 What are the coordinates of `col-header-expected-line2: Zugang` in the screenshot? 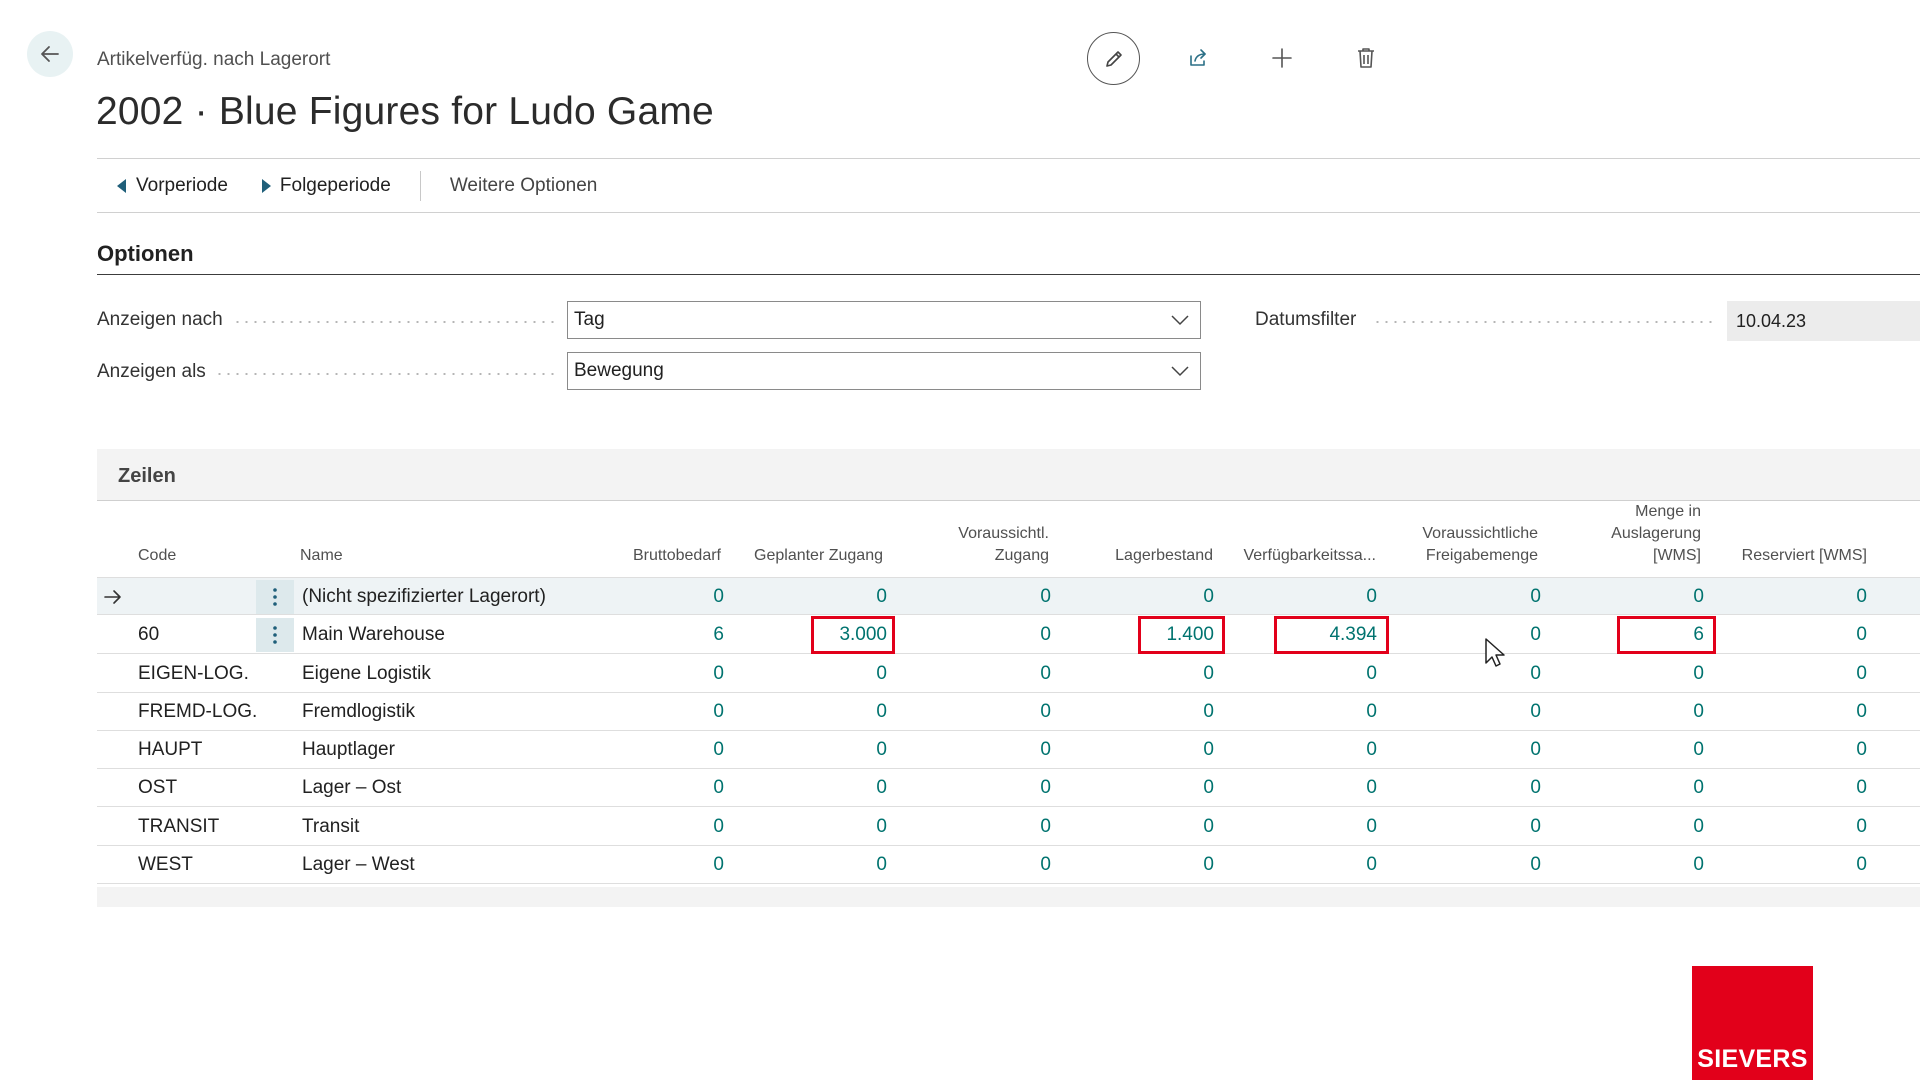 It's located at (983, 556).